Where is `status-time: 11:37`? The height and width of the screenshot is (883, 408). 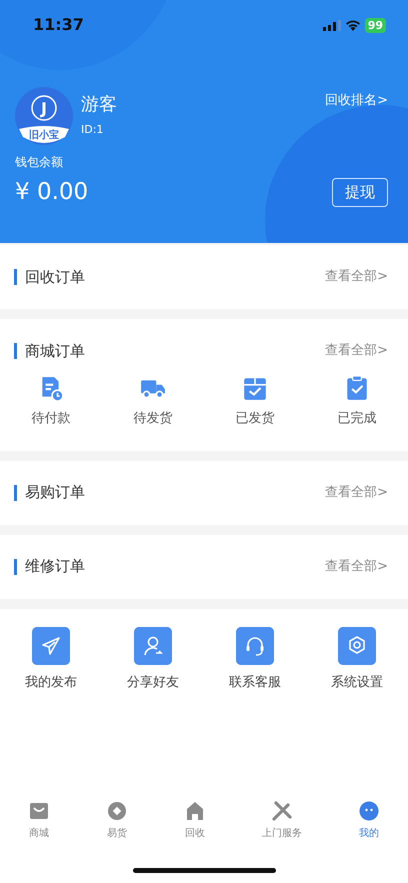 status-time: 11:37 is located at coordinates (58, 25).